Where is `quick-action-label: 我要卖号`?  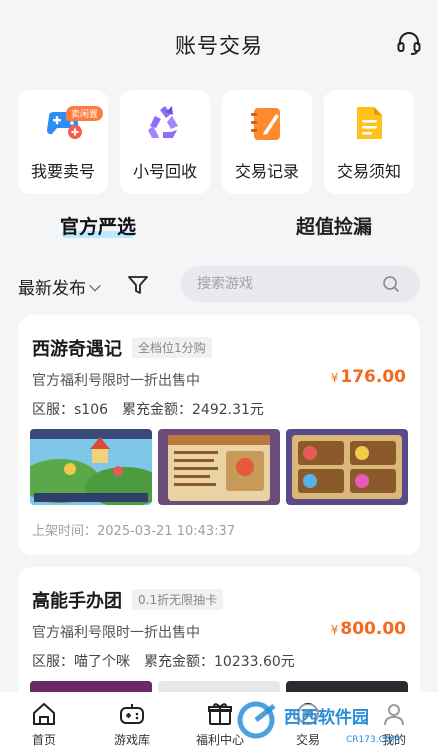
quick-action-label: 我要卖号 is located at coordinates (62, 171).